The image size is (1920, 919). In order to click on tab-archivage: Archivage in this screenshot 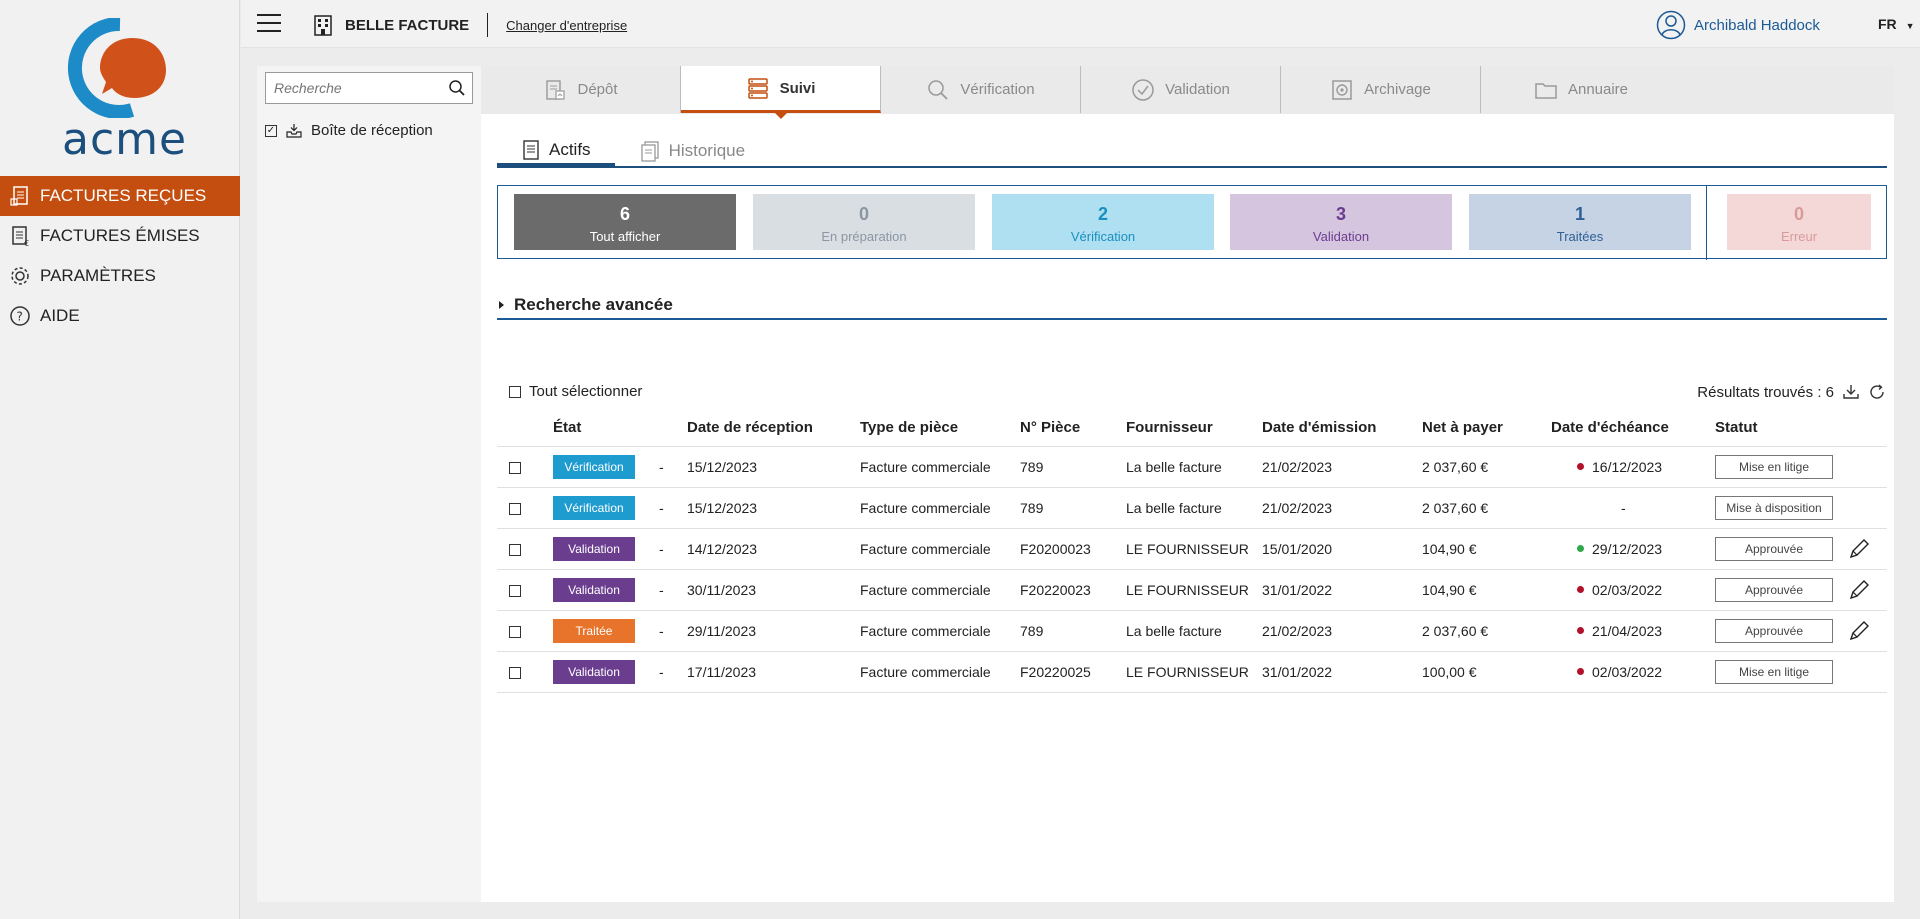, I will do `click(1381, 89)`.